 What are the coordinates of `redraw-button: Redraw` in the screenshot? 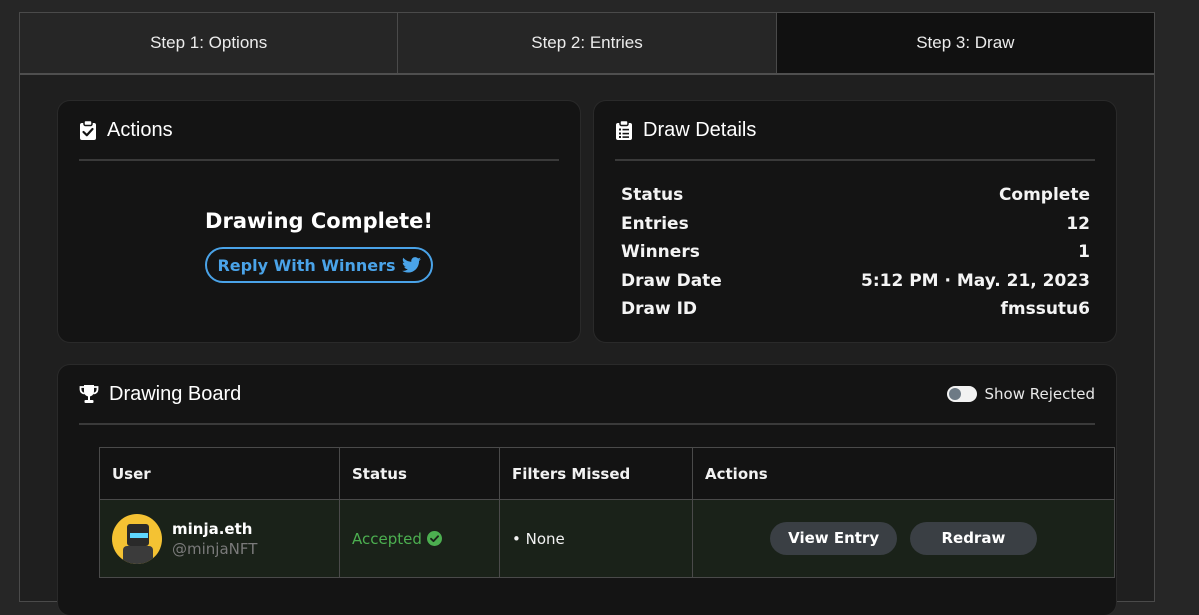 It's located at (973, 538).